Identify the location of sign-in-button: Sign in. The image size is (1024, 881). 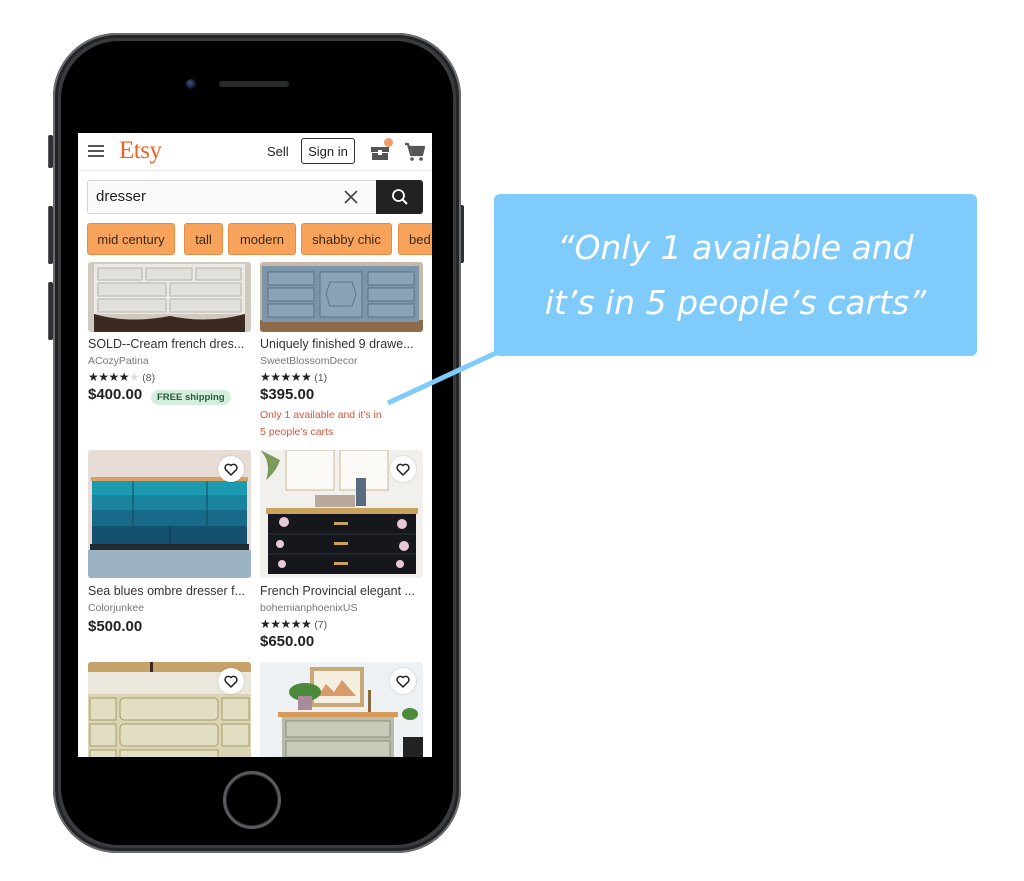
(328, 151).